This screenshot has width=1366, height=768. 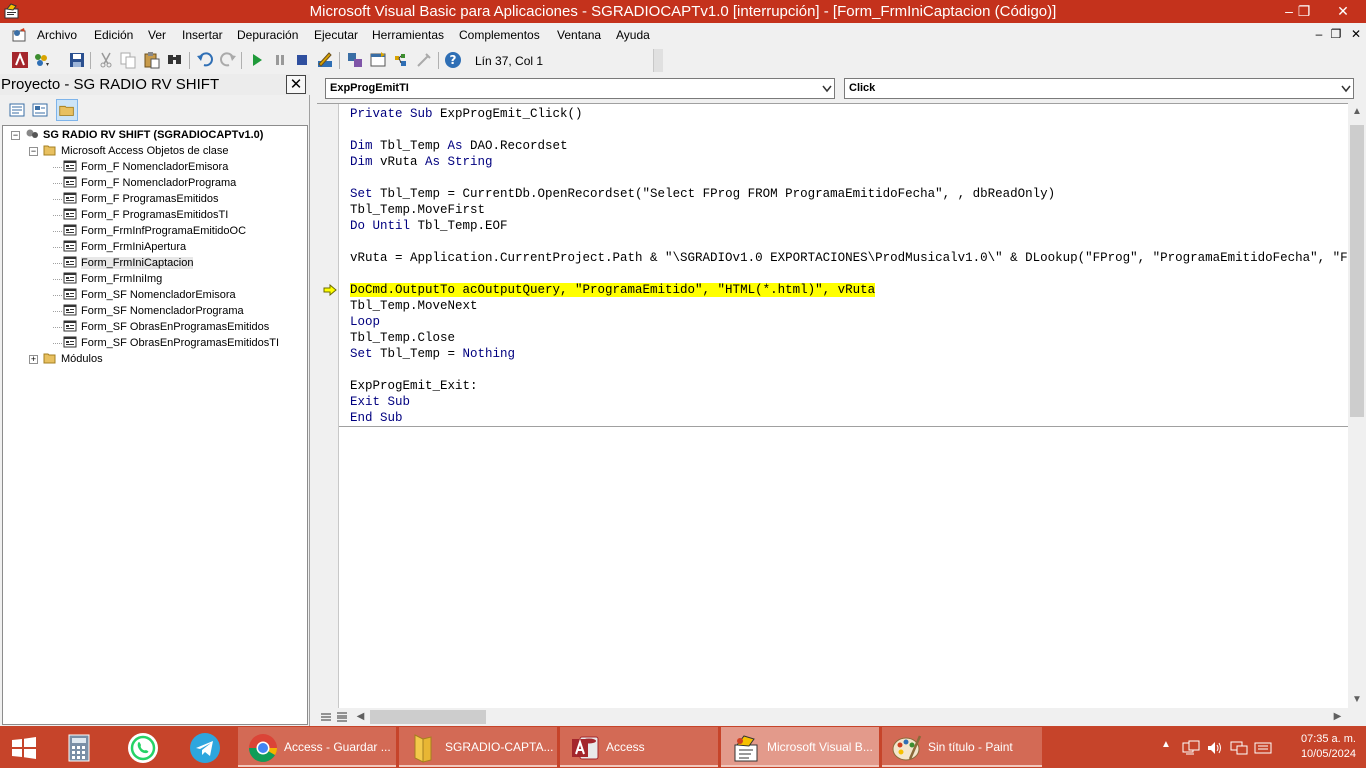 What do you see at coordinates (302, 60) in the screenshot?
I see `reset-icon` at bounding box center [302, 60].